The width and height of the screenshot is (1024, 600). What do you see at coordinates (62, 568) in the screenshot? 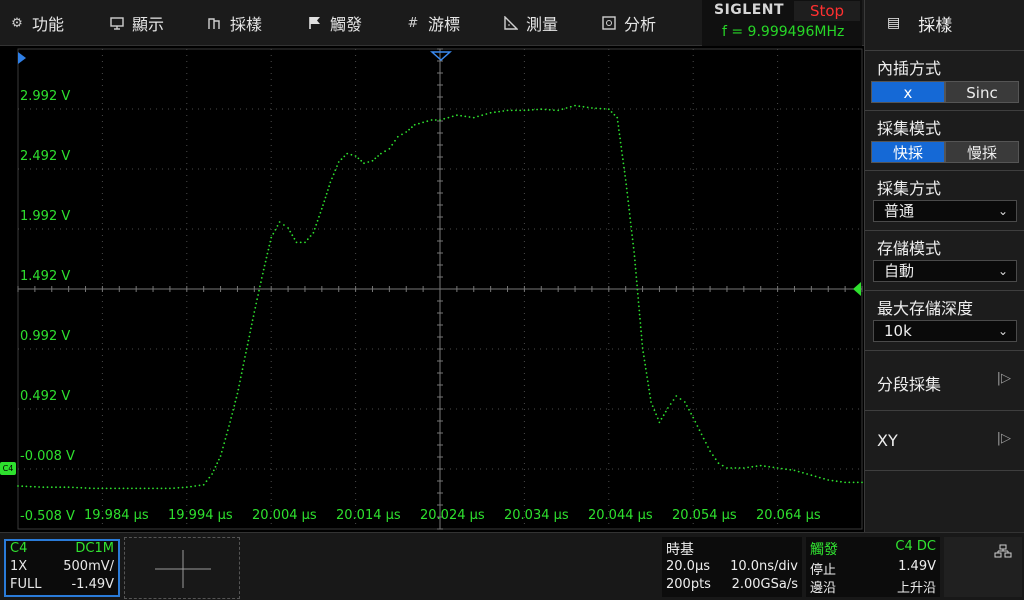
I see `channel-c4-box: C4 DC1M 1X 500mV/ FULL -1.49V` at bounding box center [62, 568].